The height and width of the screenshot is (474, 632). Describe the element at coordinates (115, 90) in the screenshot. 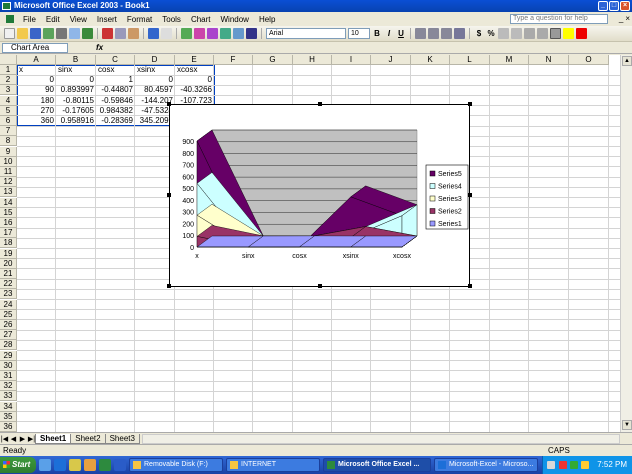

I see `cell: -0.44807` at that location.